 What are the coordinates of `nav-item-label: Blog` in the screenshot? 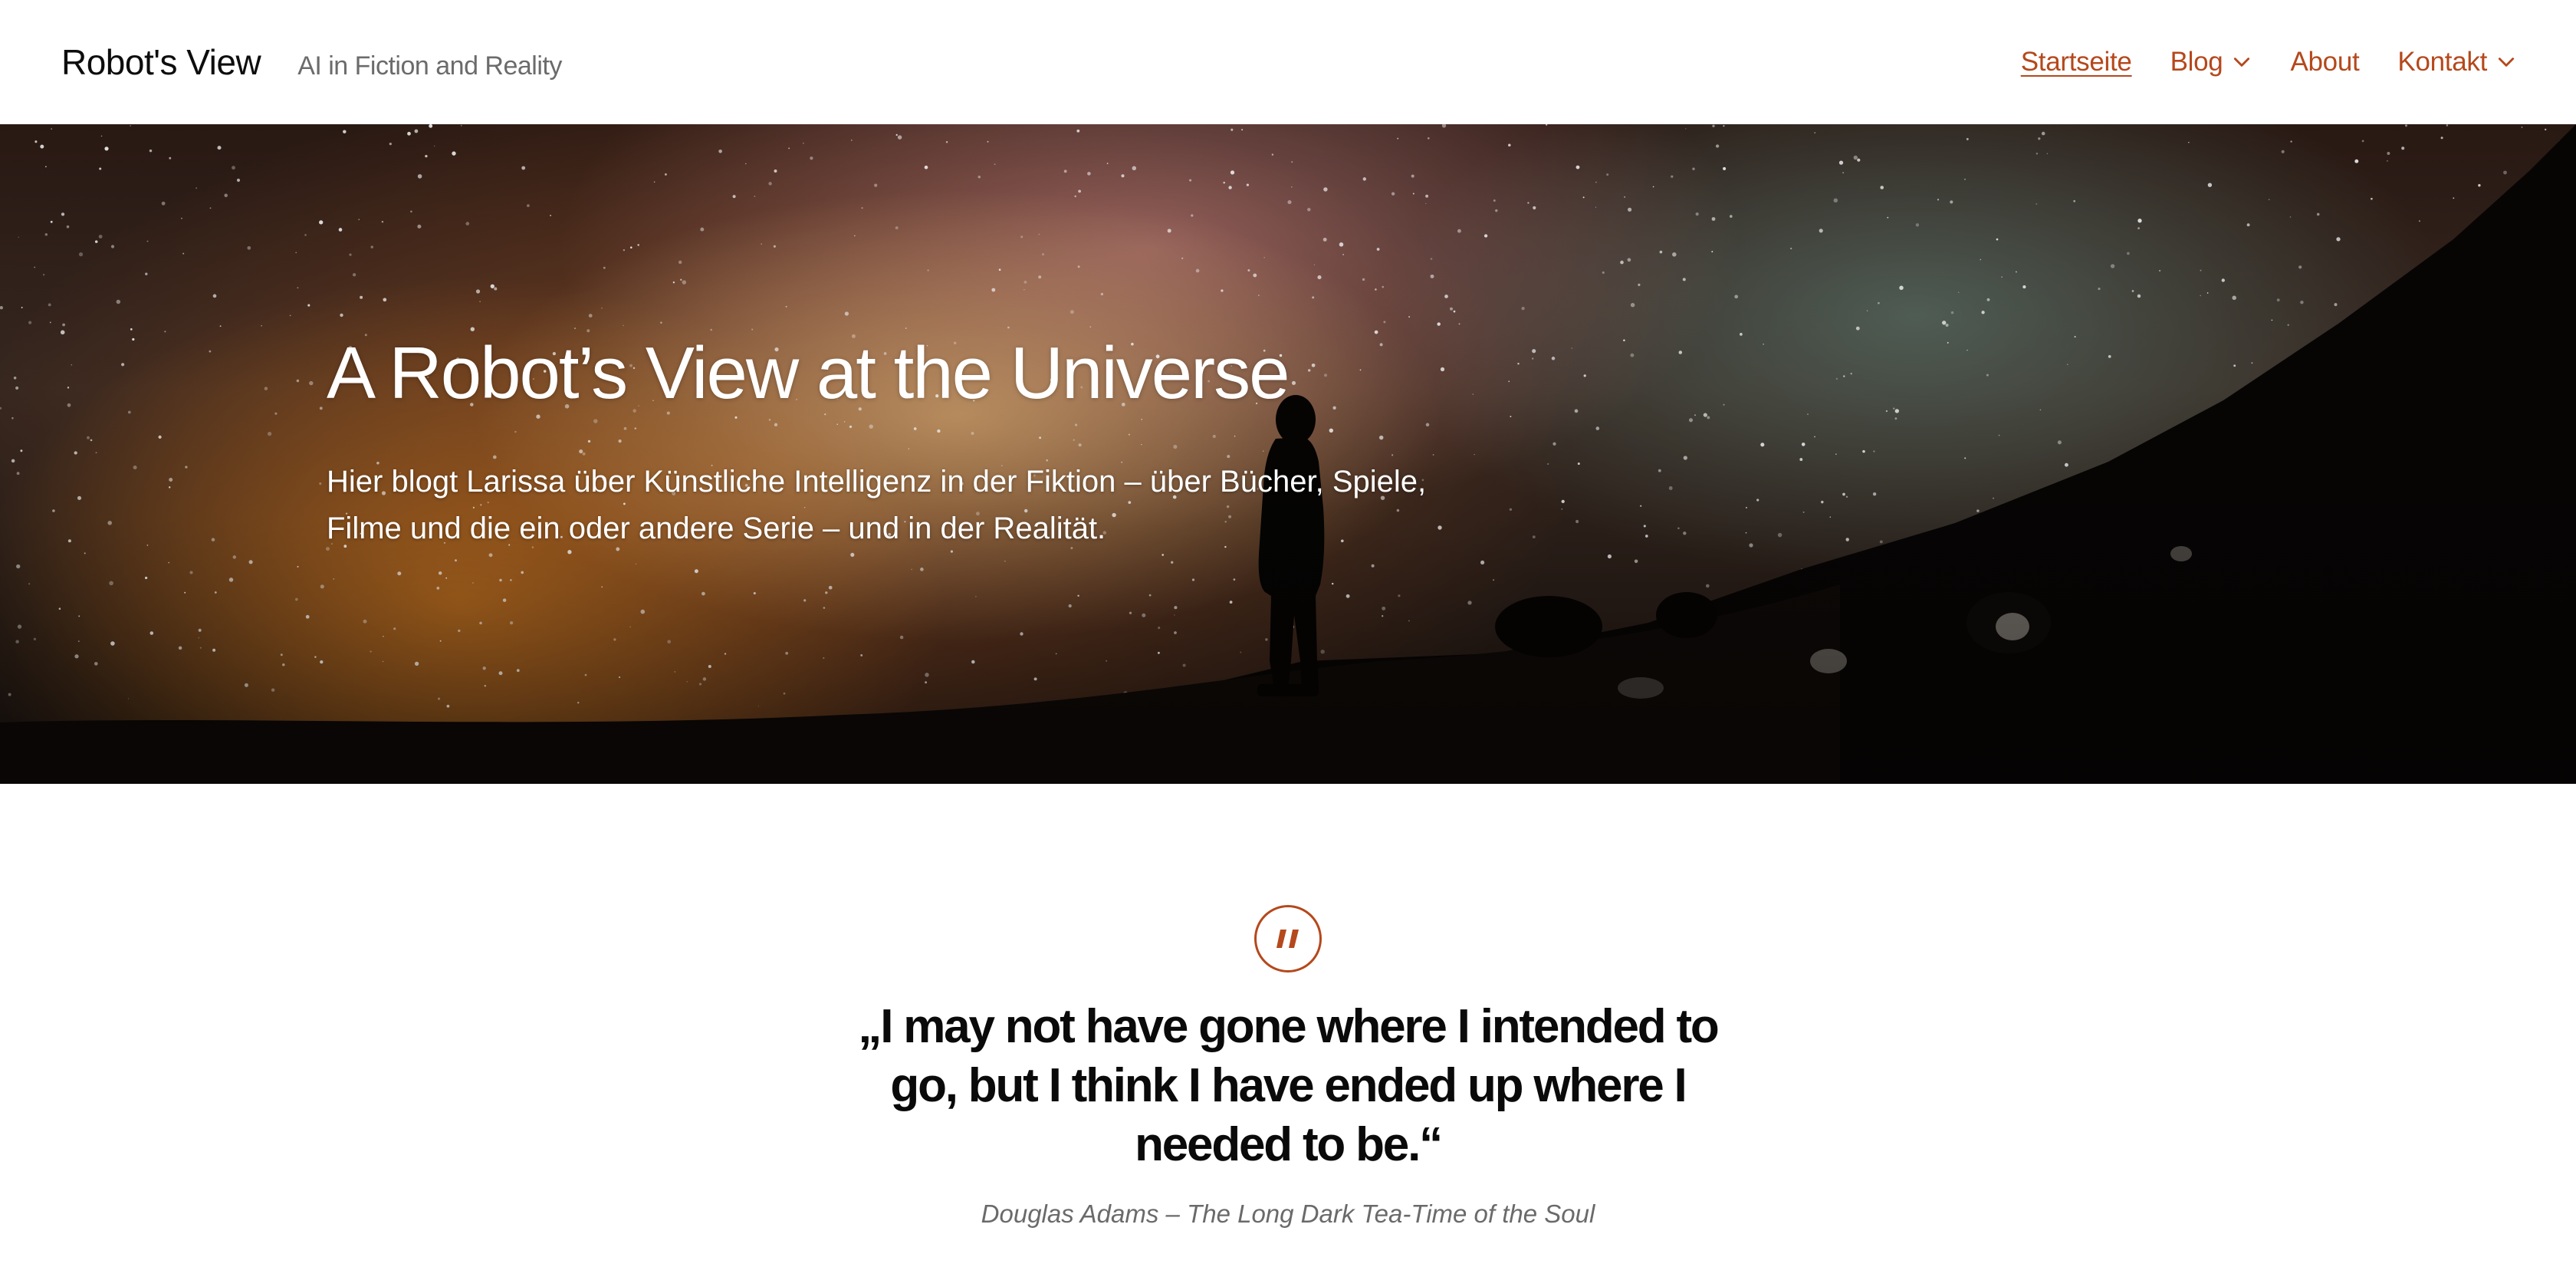 It's located at (2196, 62).